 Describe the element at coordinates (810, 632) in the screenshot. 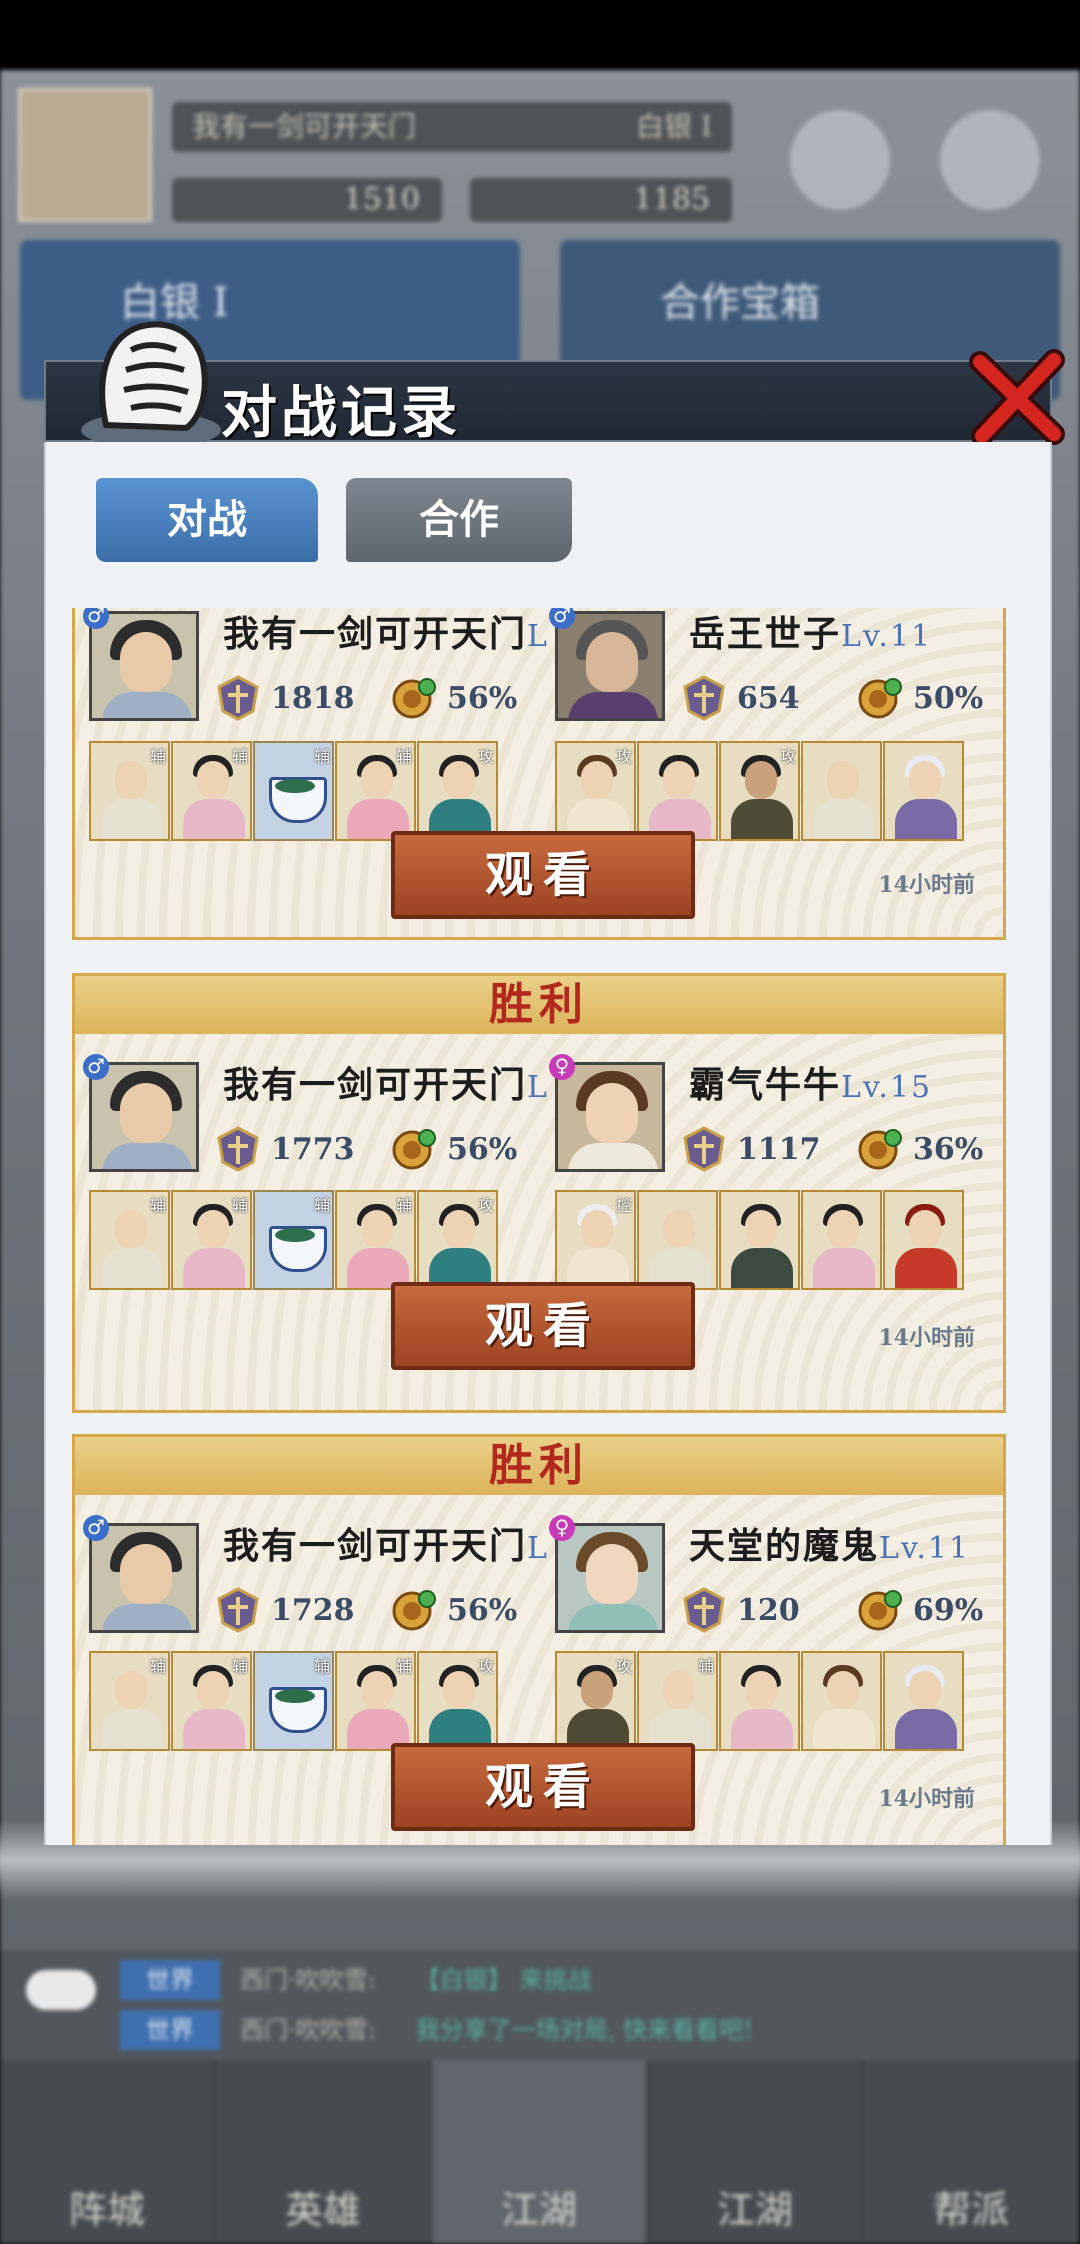

I see `player-name: 岳王世子Lv.11` at that location.